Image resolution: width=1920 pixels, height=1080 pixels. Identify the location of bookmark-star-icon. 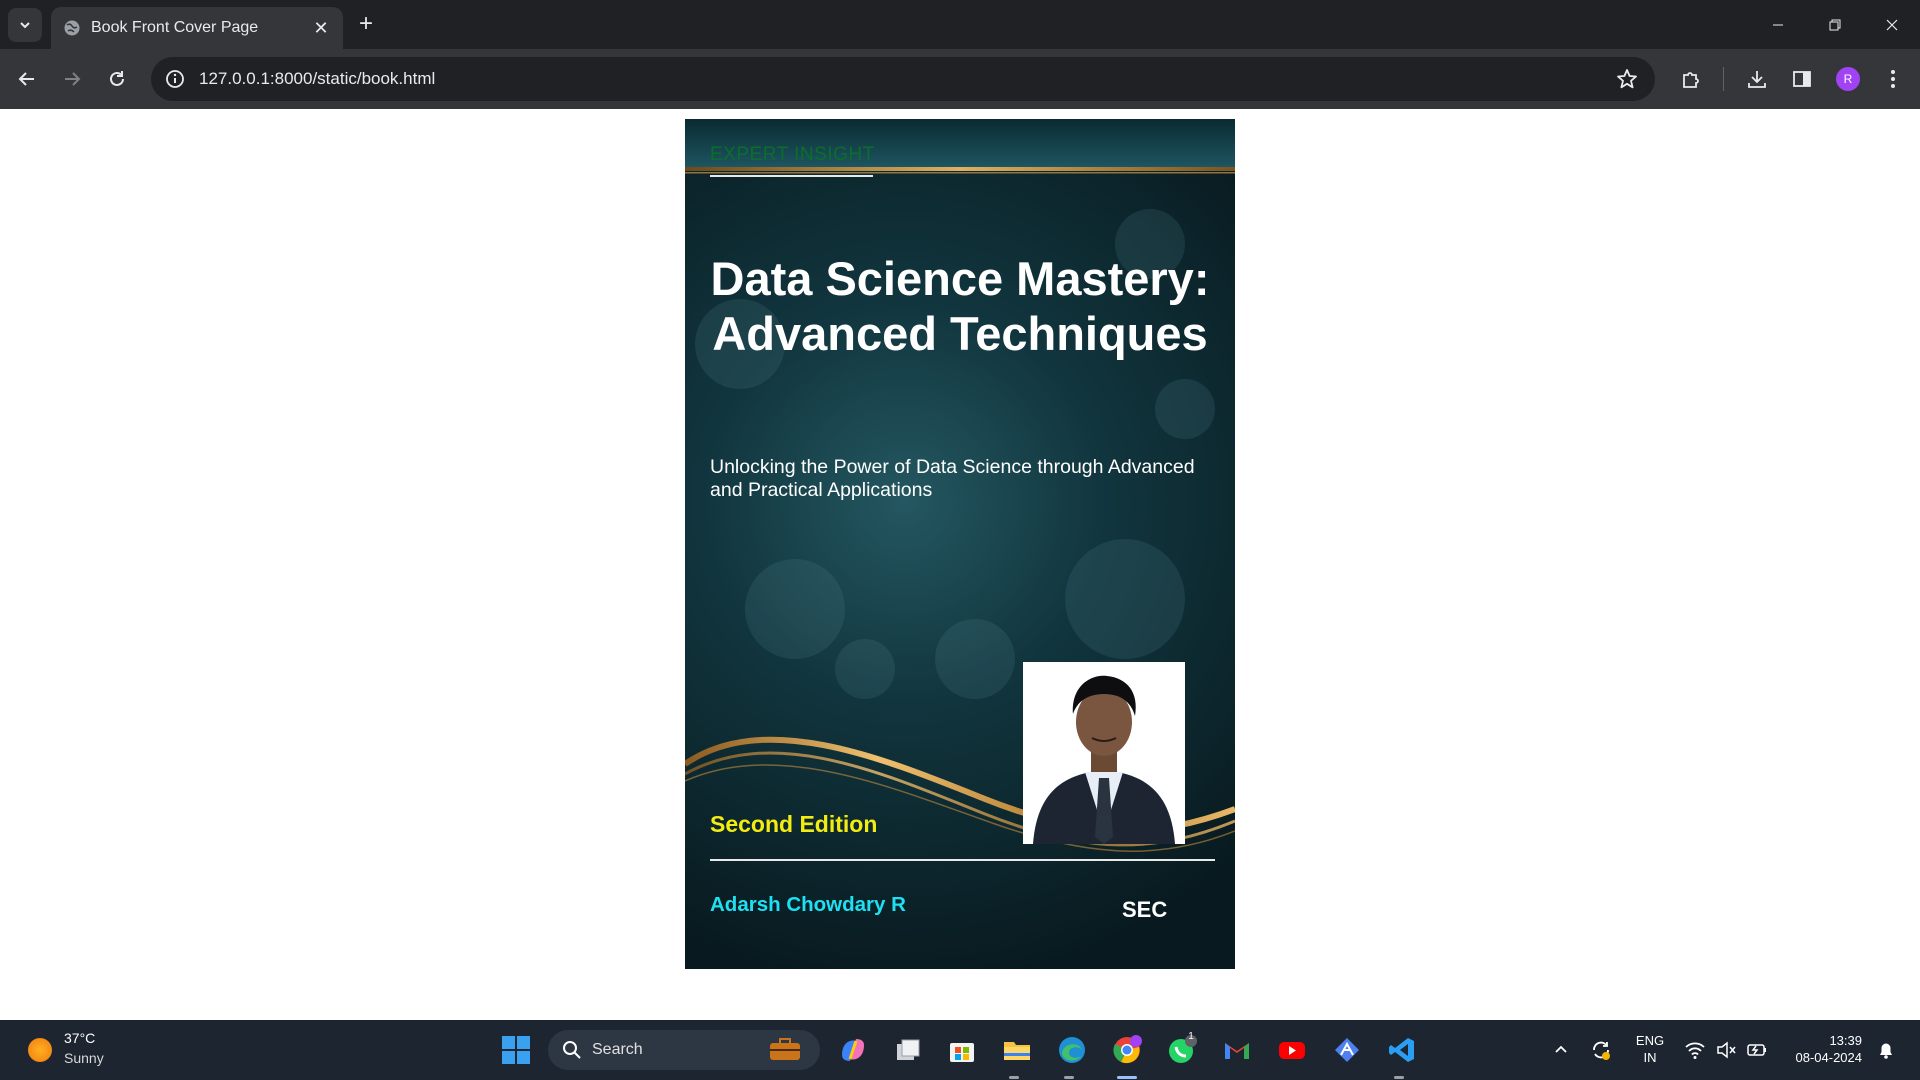
(1627, 81).